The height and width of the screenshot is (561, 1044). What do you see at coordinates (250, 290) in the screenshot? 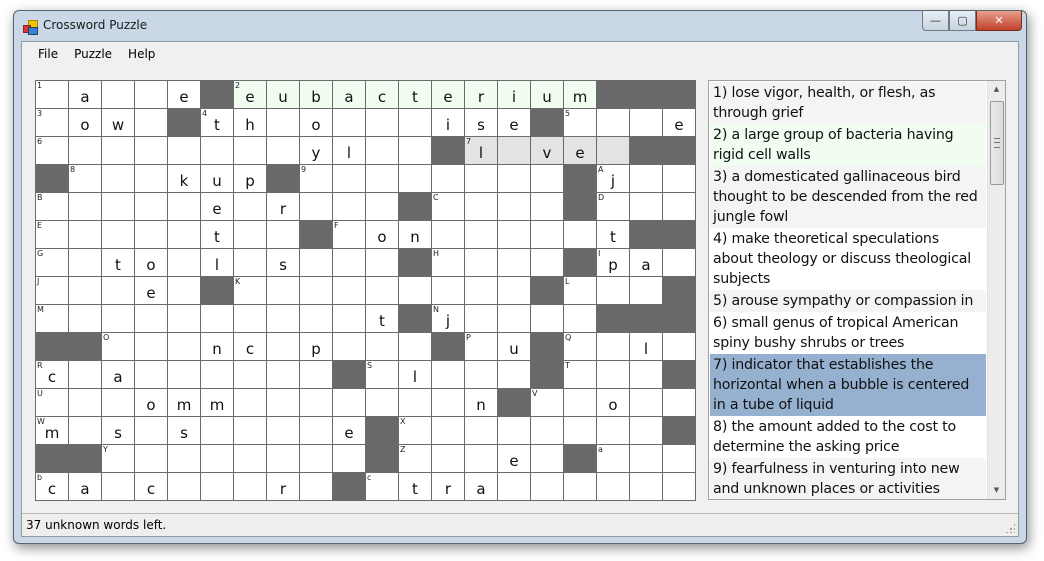
I see `grid-cell: K` at bounding box center [250, 290].